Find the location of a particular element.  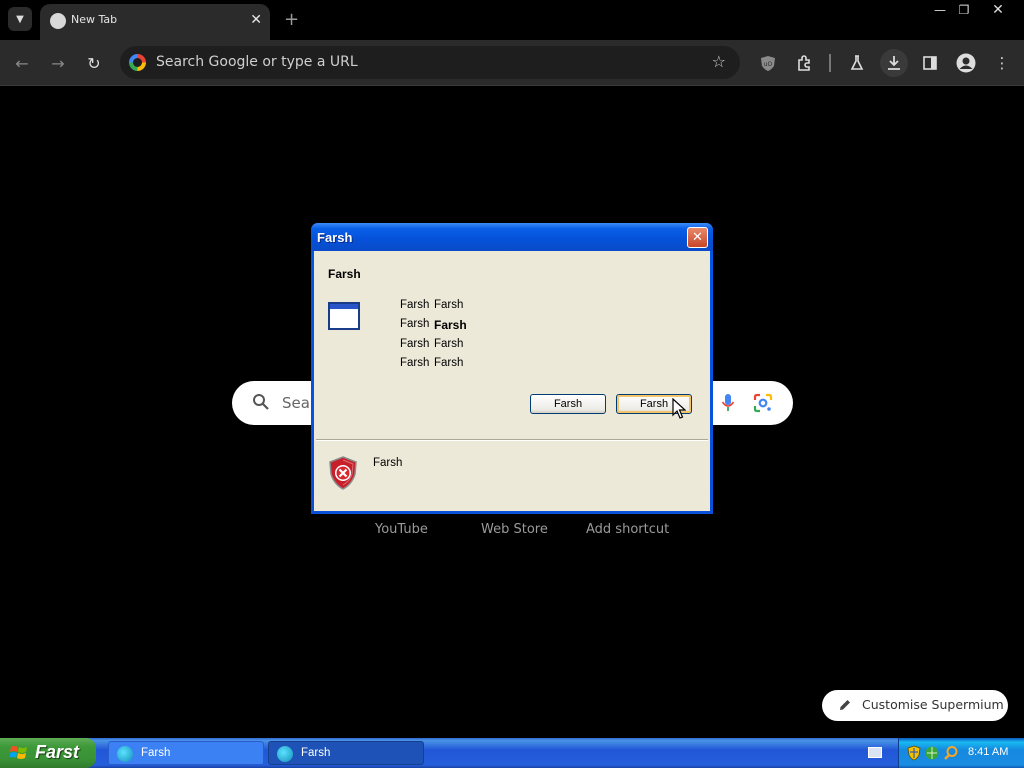

dialog-button-1: Farsh is located at coordinates (568, 404).